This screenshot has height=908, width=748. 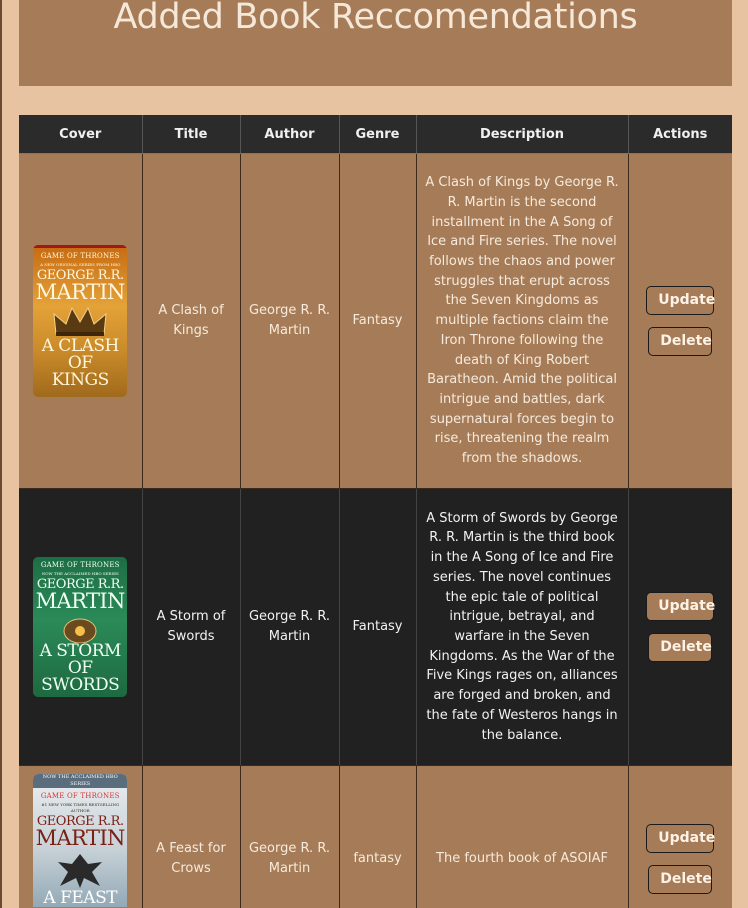 What do you see at coordinates (521, 836) in the screenshot?
I see `description-cell: The fourth book of ASOIAF` at bounding box center [521, 836].